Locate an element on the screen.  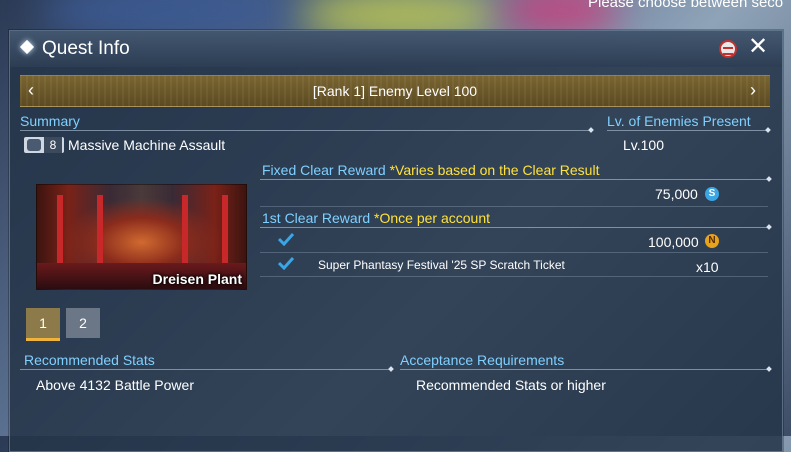
acceptance-value: Recommended Stats or higher is located at coordinates (511, 385).